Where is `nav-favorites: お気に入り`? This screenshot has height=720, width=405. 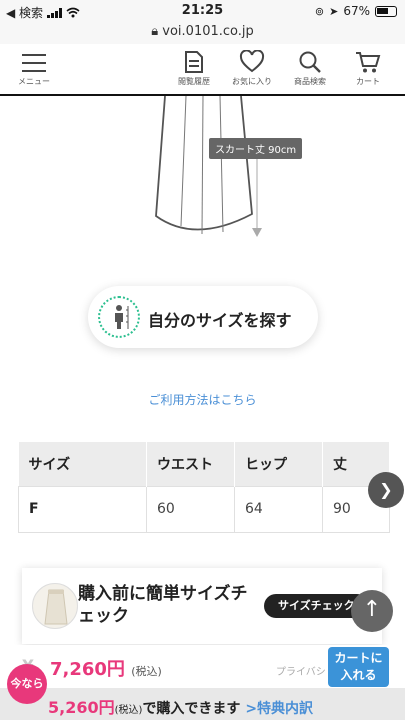 nav-favorites: お気に入り is located at coordinates (252, 68).